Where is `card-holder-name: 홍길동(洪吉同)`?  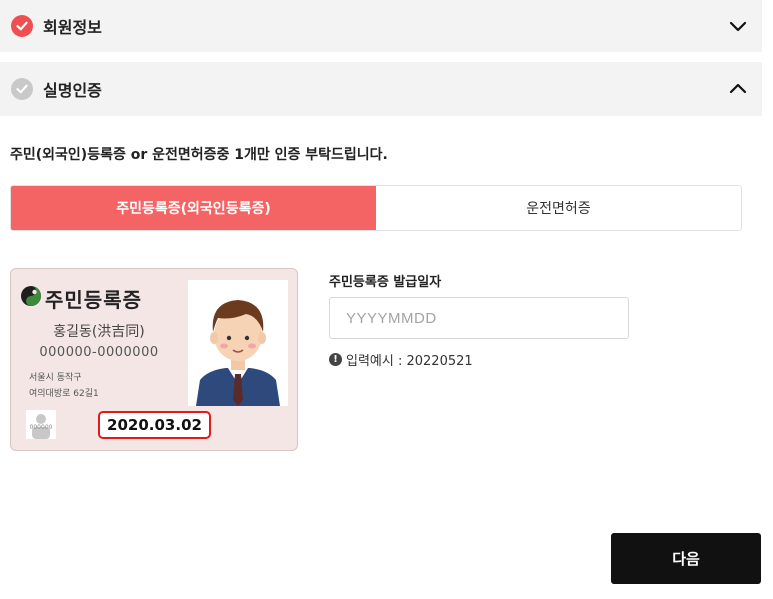 card-holder-name: 홍길동(洪吉同) is located at coordinates (99, 332).